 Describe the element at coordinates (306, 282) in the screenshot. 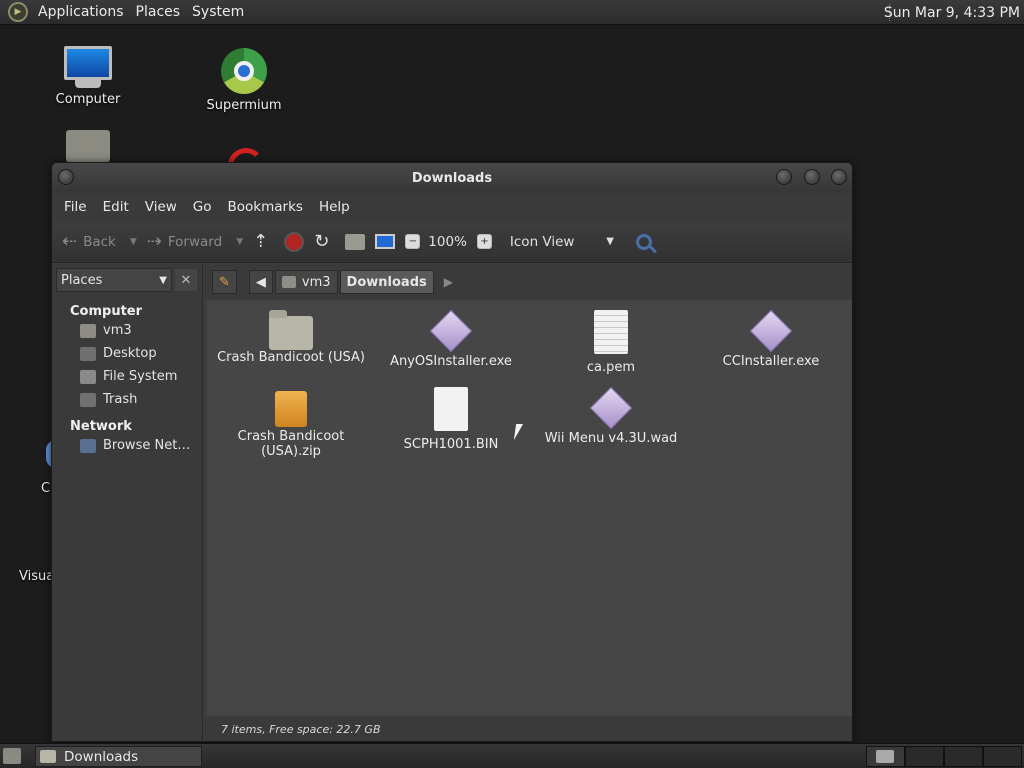

I see `path-button-vm3: vm3` at that location.